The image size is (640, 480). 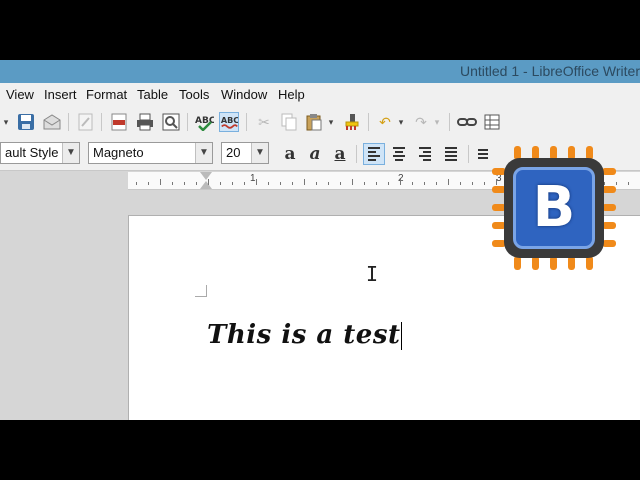 What do you see at coordinates (60, 94) in the screenshot?
I see `menu-insert: Insert` at bounding box center [60, 94].